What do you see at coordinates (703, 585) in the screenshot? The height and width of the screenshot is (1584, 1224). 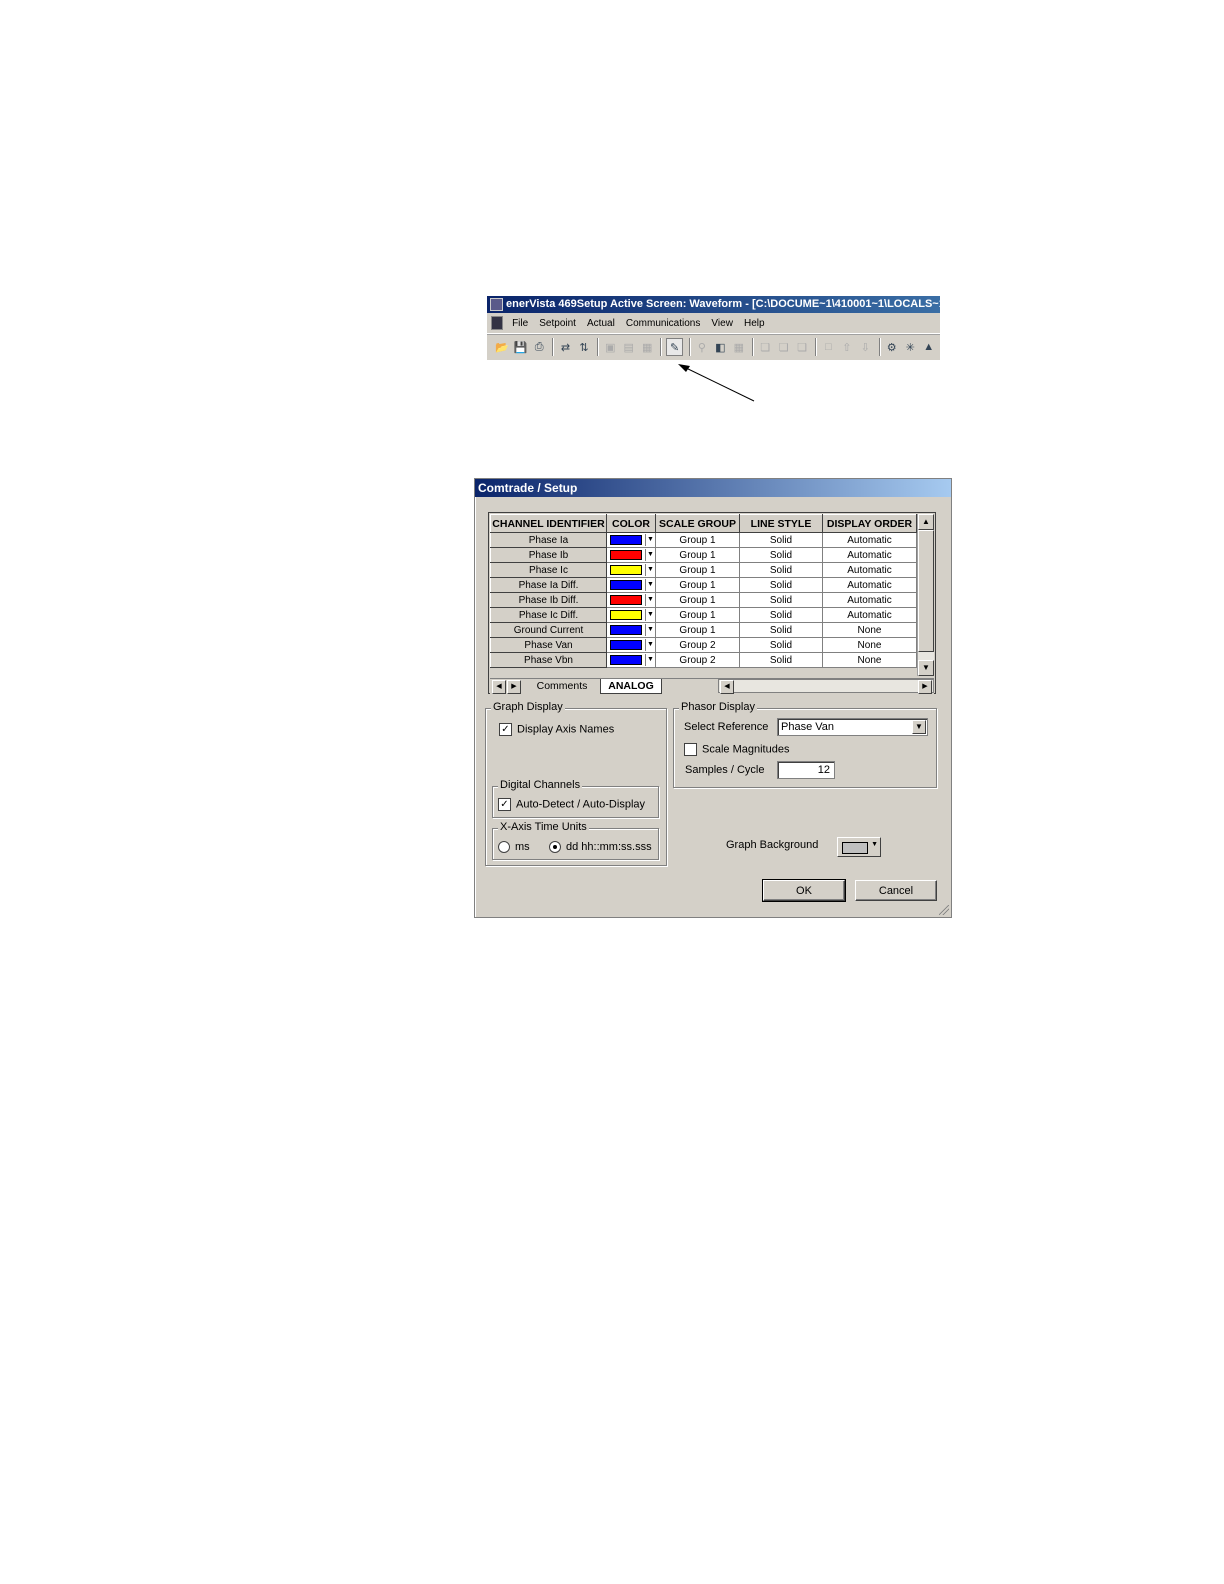 I see `table-row: Phase Ia Diff. ▼ Group 1 Solid Automatic` at bounding box center [703, 585].